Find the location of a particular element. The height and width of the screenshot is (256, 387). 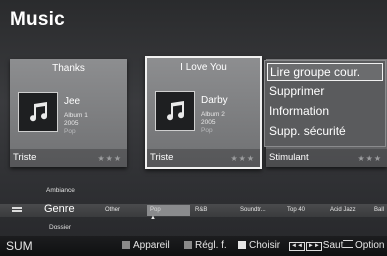

settings-hint: Régl. f. is located at coordinates (205, 245).